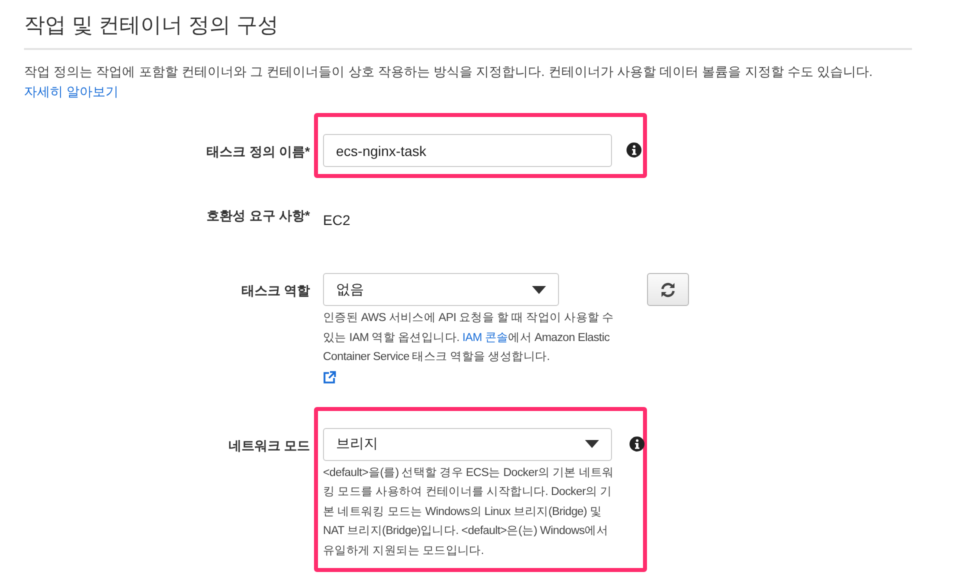  I want to click on text-field: ecs-nginx-task, so click(467, 150).